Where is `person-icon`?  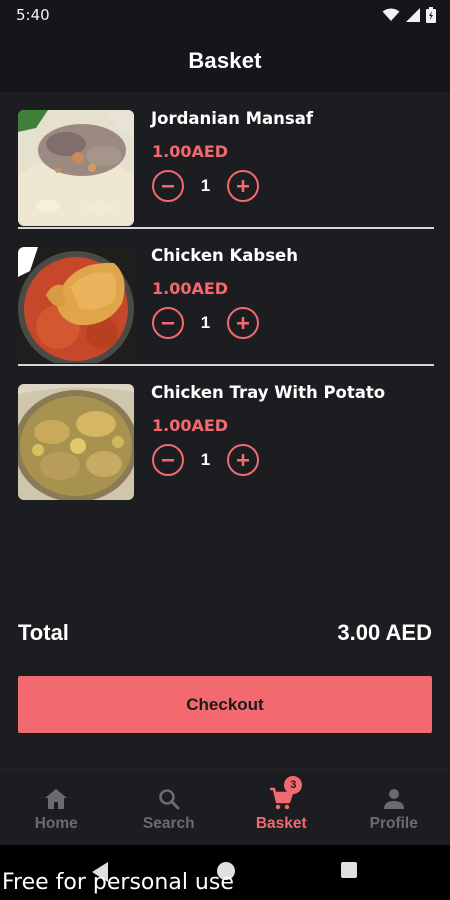 person-icon is located at coordinates (394, 799).